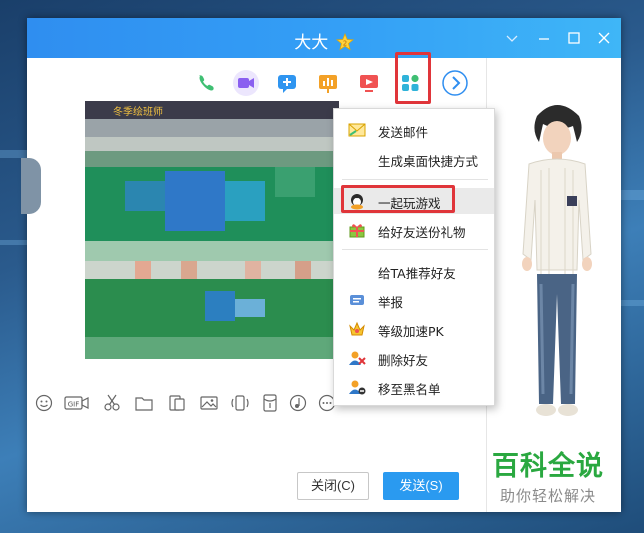 The height and width of the screenshot is (533, 644). Describe the element at coordinates (311, 43) in the screenshot. I see `contact-name: 大大` at that location.